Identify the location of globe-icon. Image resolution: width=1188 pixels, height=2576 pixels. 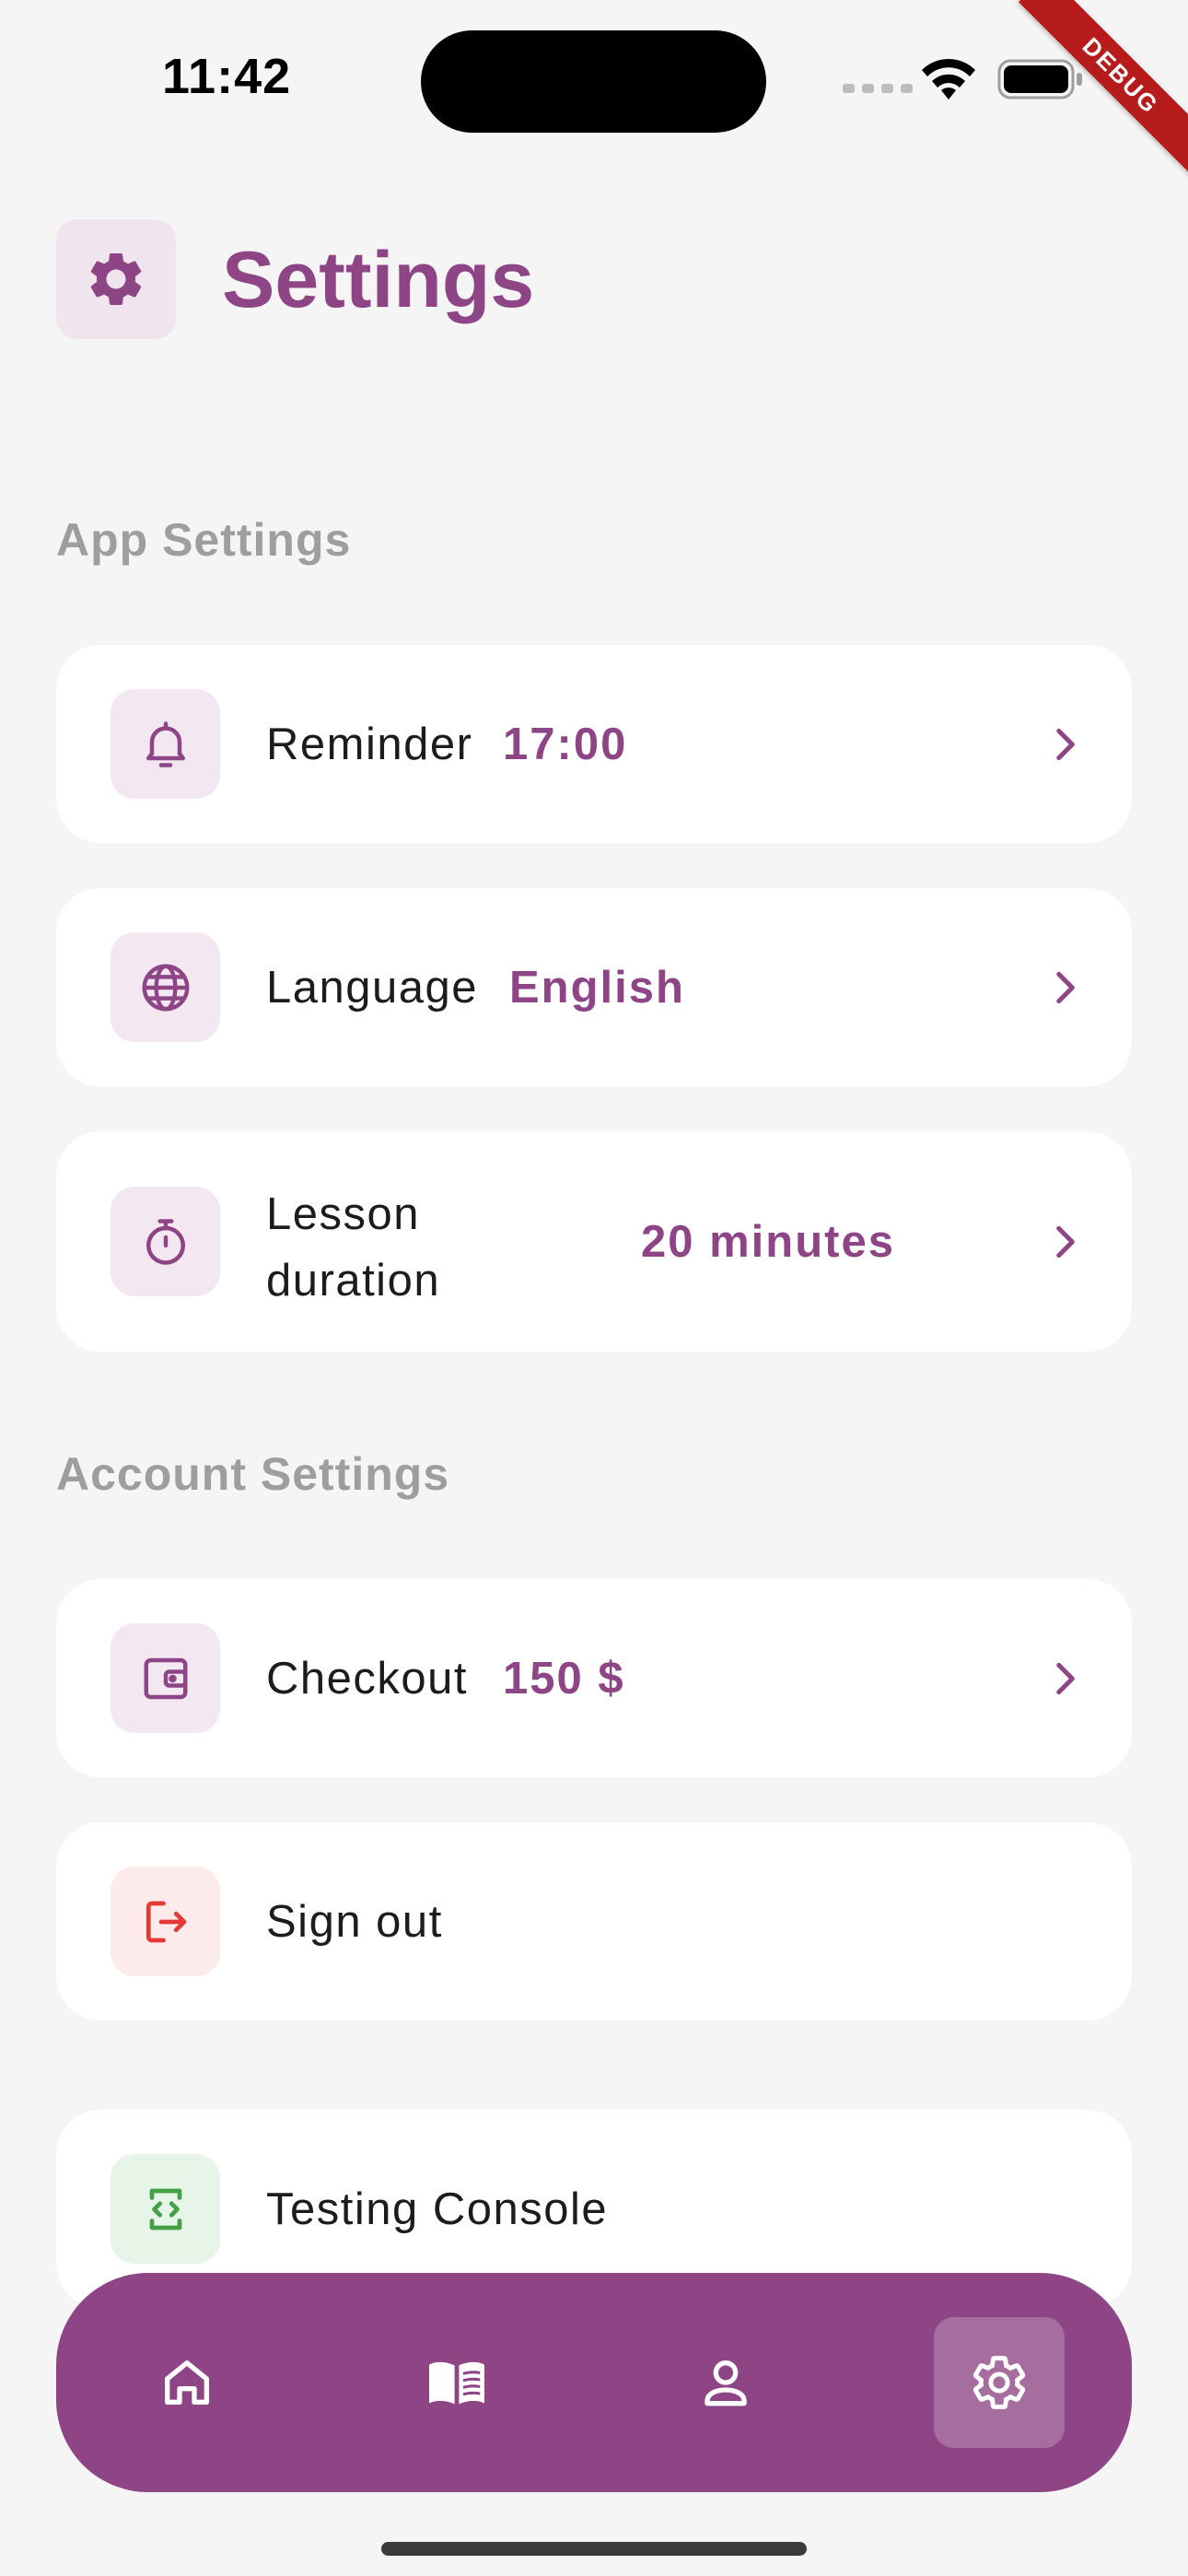
(165, 987).